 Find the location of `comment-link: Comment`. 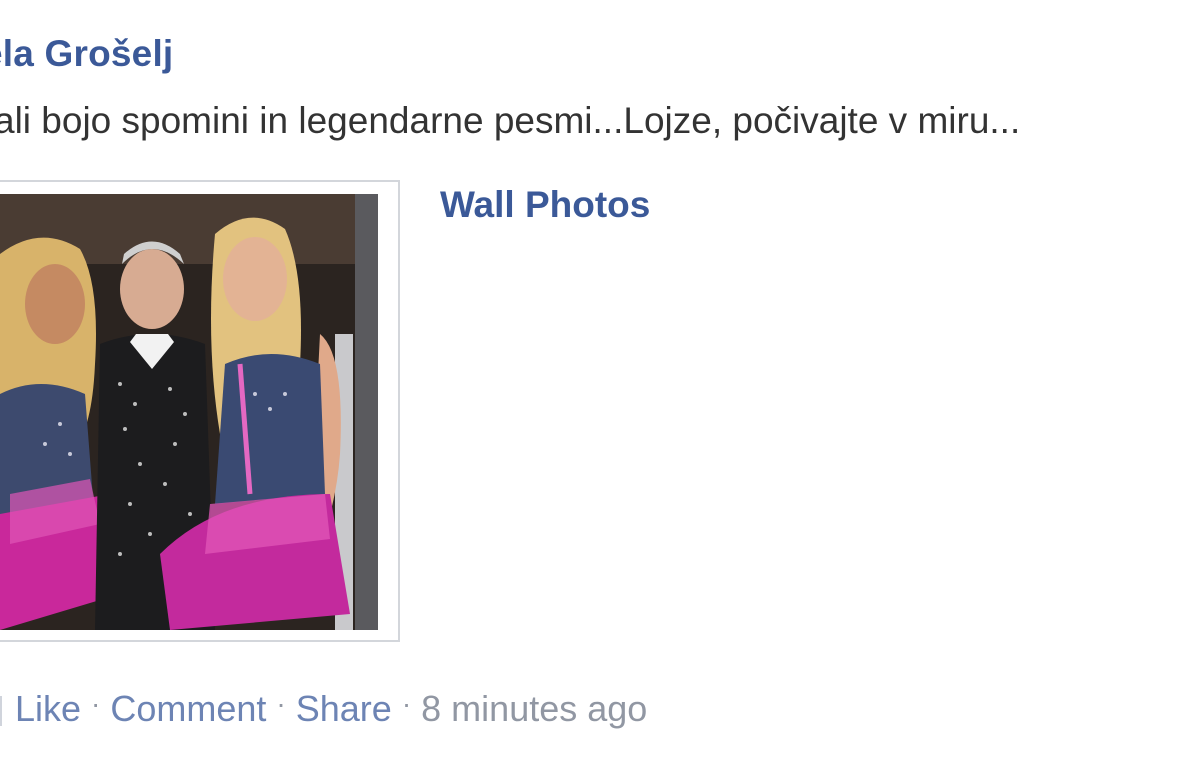

comment-link: Comment is located at coordinates (188, 708).